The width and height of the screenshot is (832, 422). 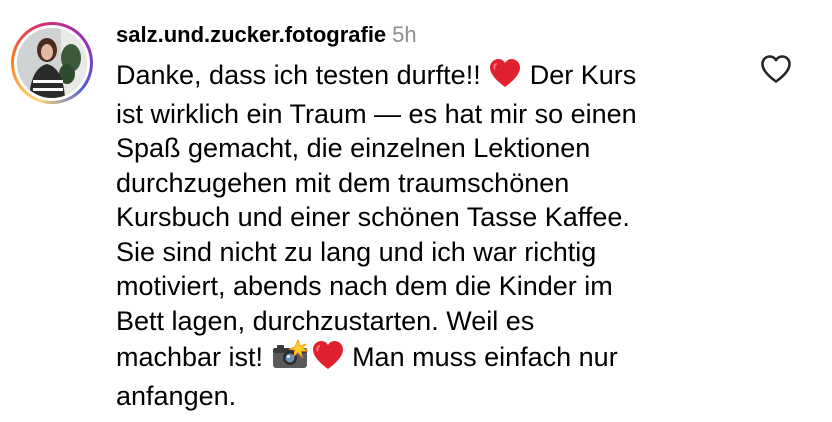 I want to click on comment-text-part-1: Danke, dass ich testen durfte!!, so click(x=302, y=75).